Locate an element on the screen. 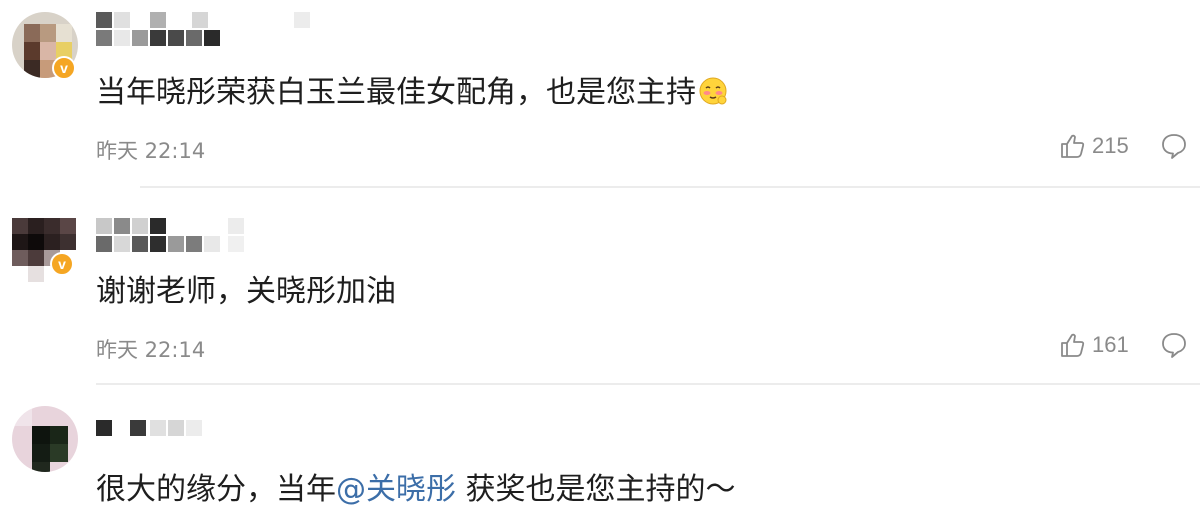  comment-text-body: 很大的缘分，当年 is located at coordinates (216, 489).